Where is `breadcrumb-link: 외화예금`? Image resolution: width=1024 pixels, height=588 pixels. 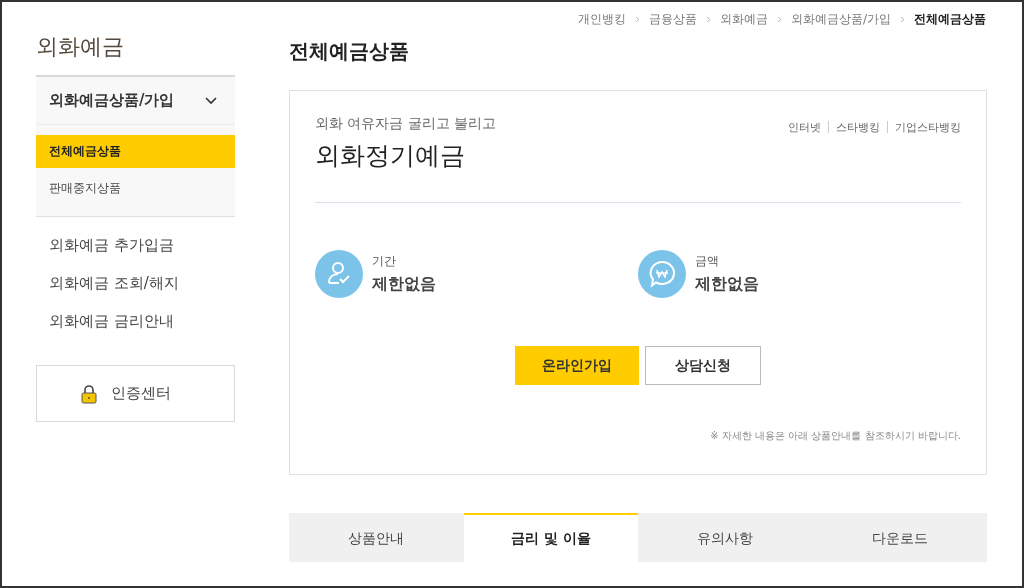
breadcrumb-link: 외화예금 is located at coordinates (743, 19).